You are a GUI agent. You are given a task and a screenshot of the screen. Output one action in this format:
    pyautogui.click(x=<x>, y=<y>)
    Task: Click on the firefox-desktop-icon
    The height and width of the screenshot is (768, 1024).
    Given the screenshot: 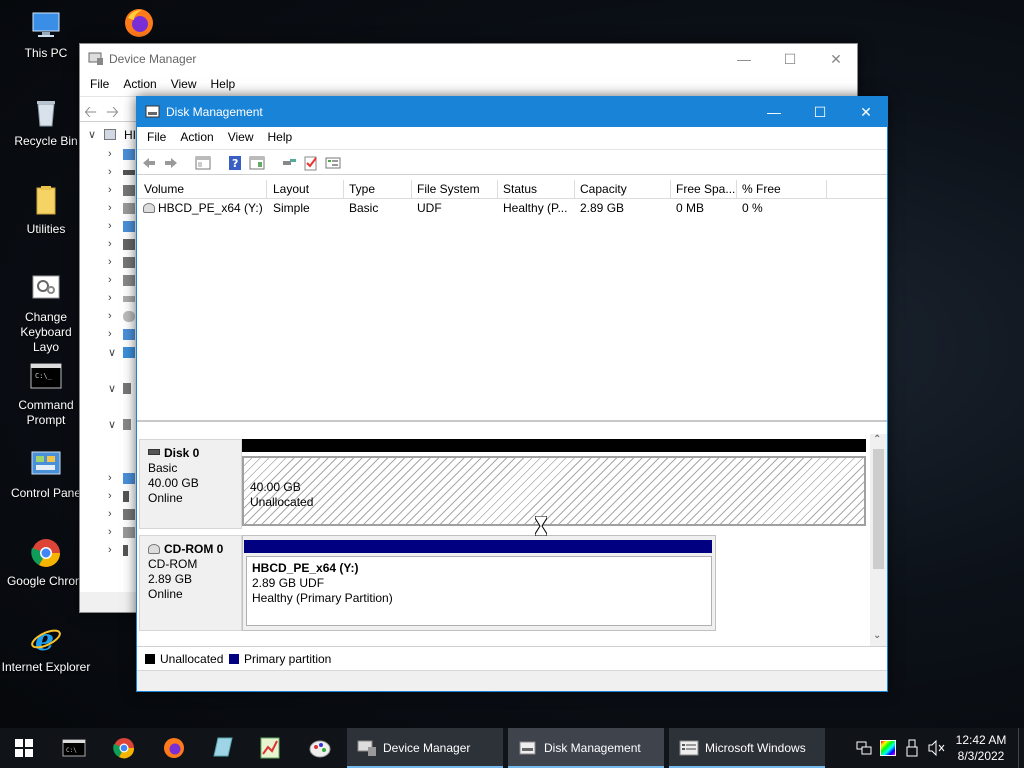 What is the action you would take?
    pyautogui.click(x=139, y=23)
    